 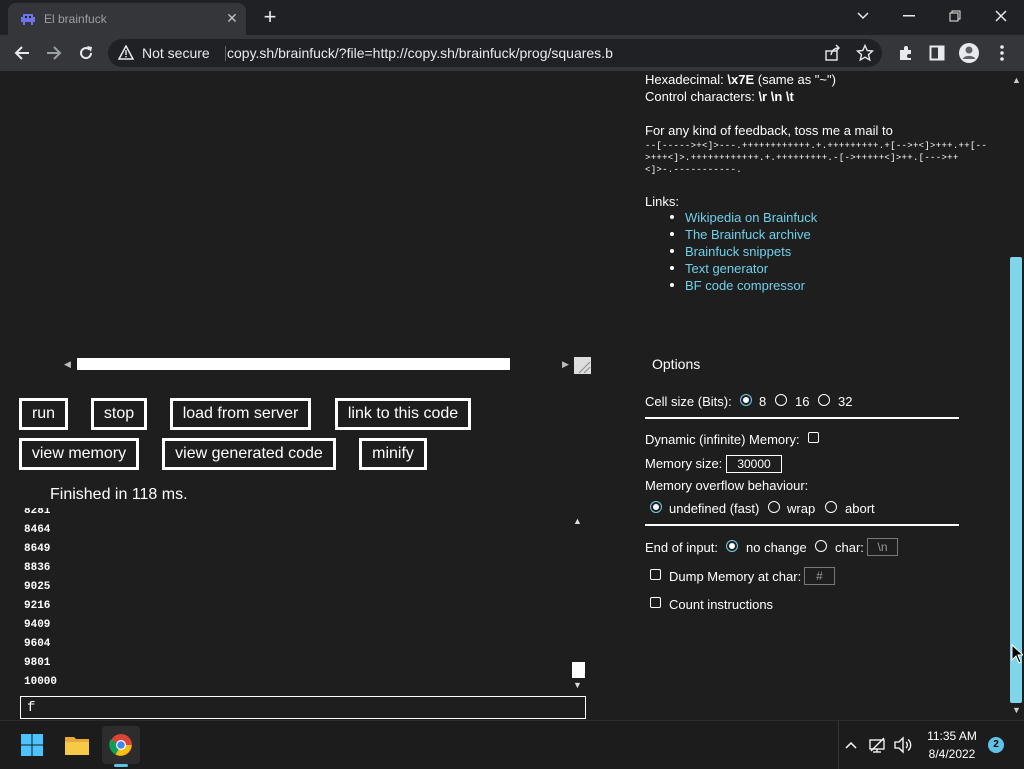 I want to click on dump-memory-checkbox, so click(x=655, y=574).